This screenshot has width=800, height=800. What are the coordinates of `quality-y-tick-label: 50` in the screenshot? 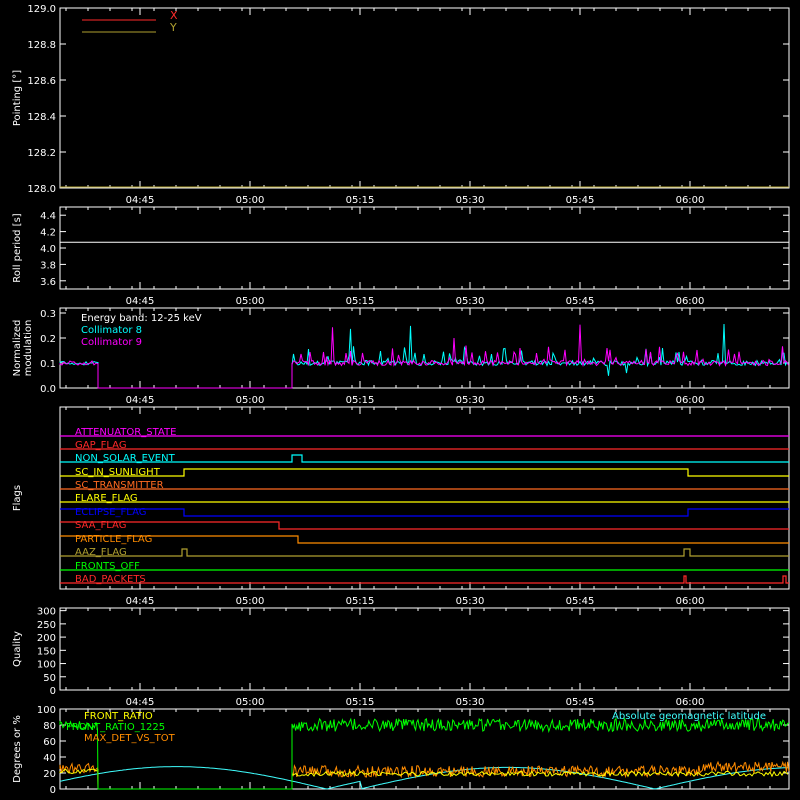 It's located at (49, 678).